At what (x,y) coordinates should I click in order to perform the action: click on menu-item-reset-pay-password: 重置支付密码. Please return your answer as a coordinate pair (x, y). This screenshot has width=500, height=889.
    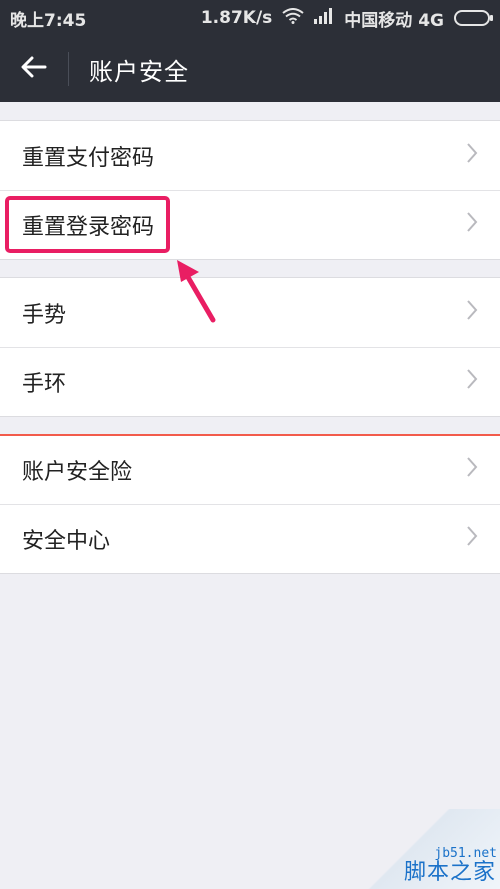
    Looking at the image, I should click on (250, 155).